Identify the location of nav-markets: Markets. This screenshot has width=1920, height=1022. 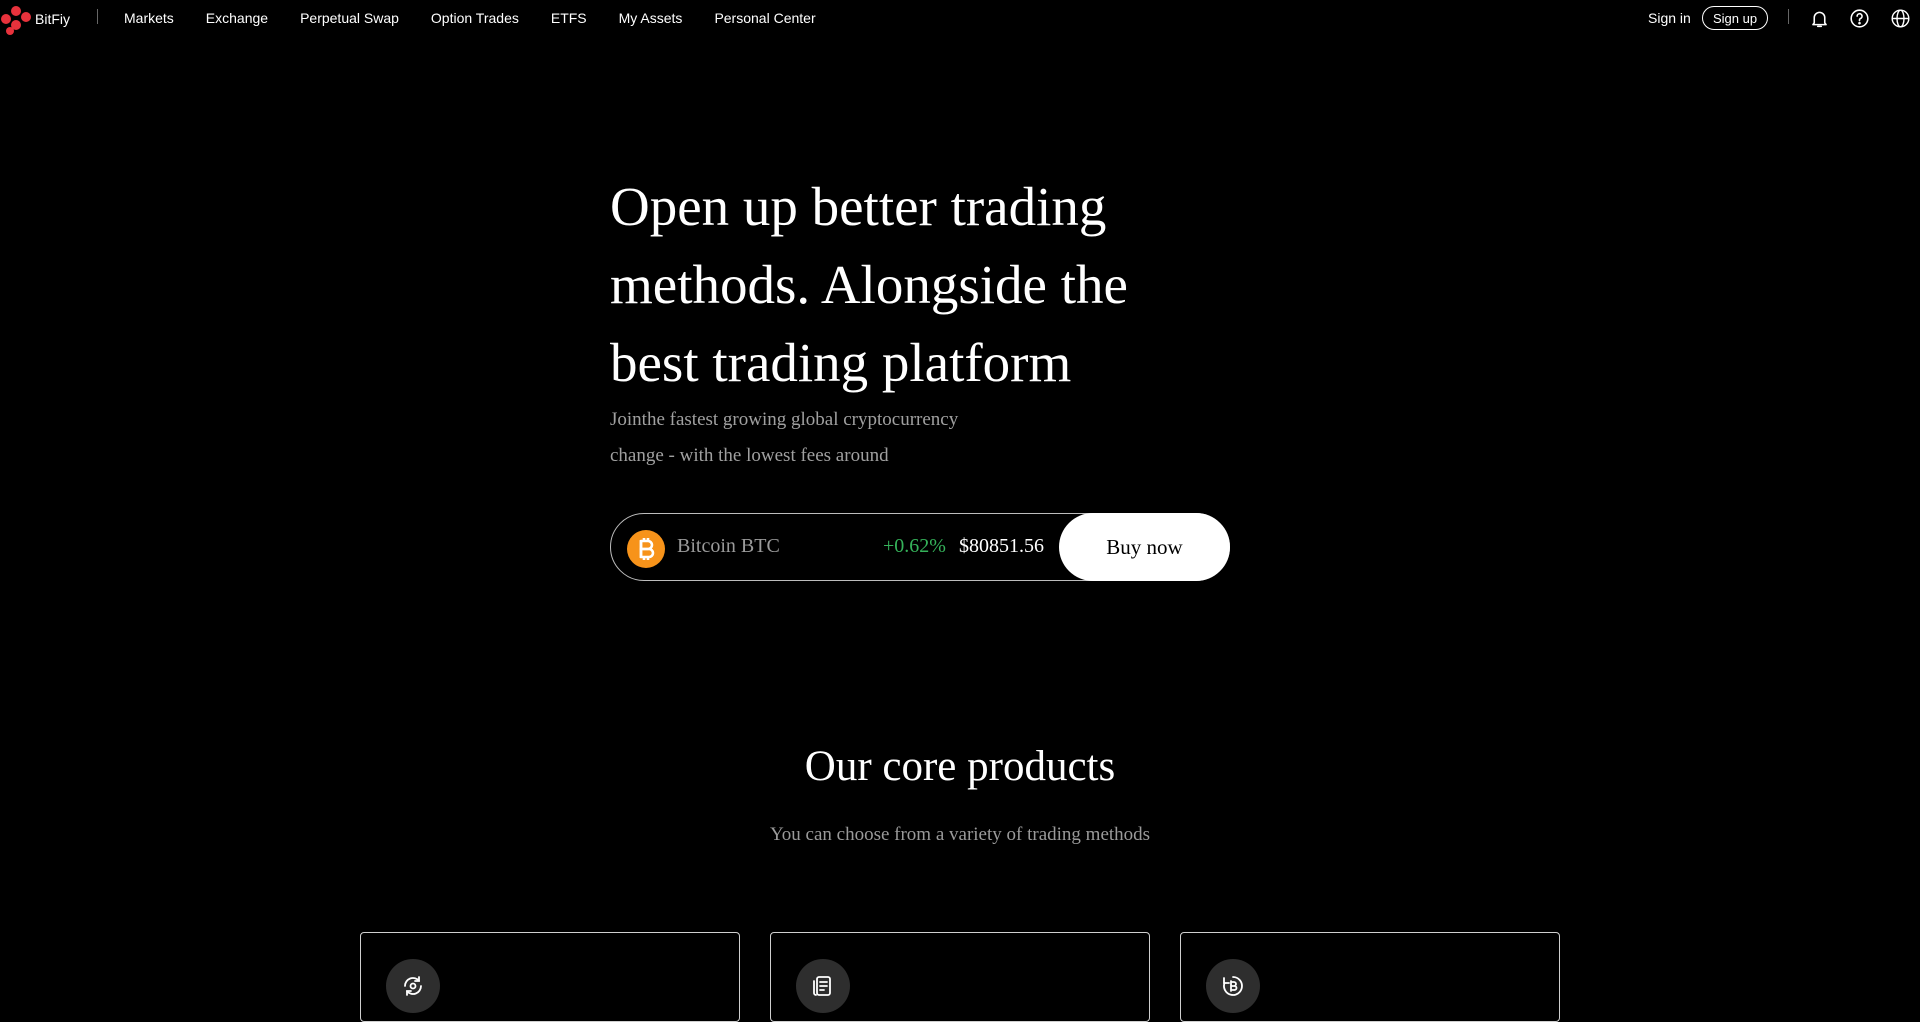
(149, 18).